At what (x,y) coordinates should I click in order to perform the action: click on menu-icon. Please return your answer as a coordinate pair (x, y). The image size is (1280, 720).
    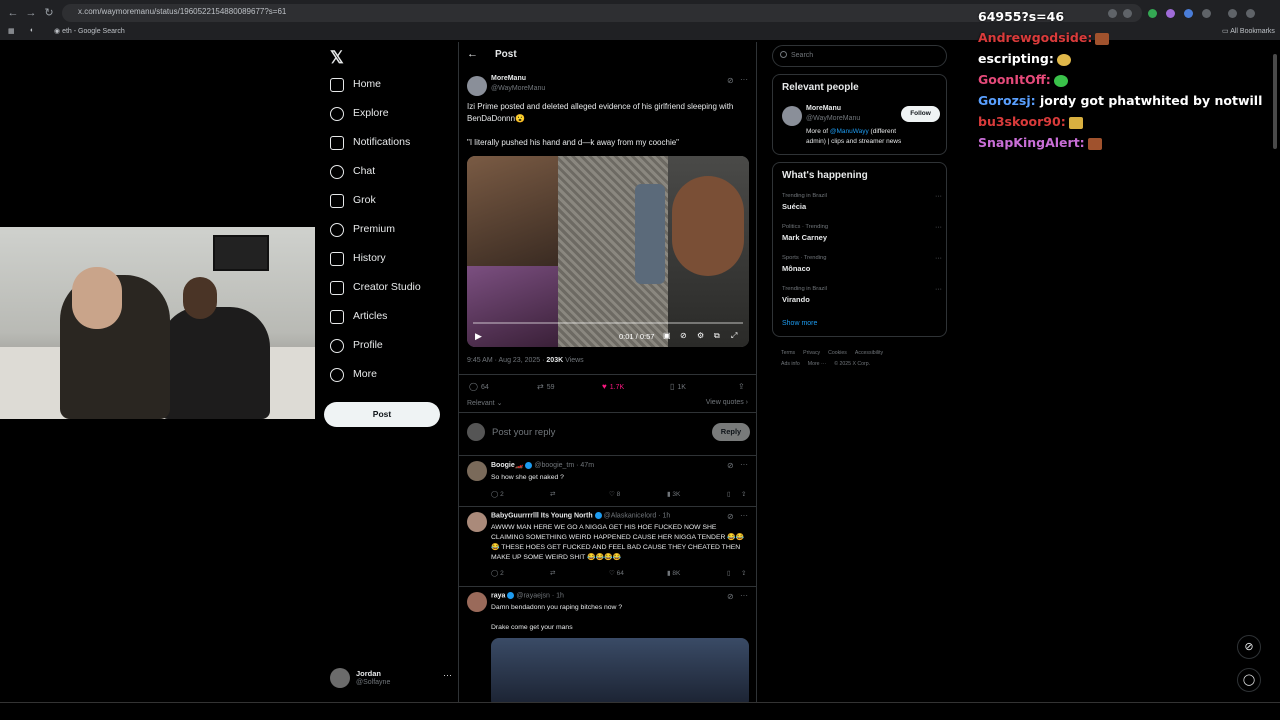
    Looking at the image, I should click on (1232, 13).